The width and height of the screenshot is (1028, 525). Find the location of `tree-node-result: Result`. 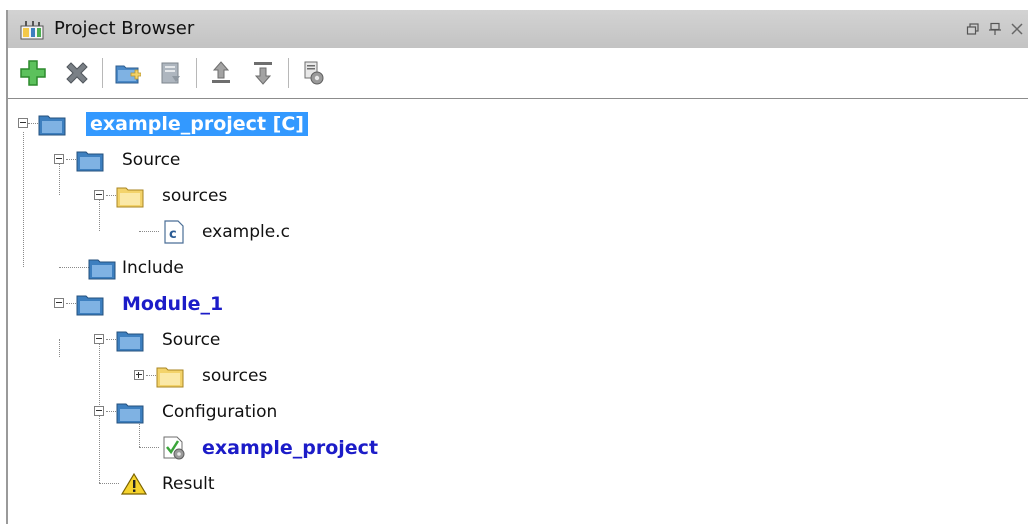

tree-node-result: Result is located at coordinates (208, 484).